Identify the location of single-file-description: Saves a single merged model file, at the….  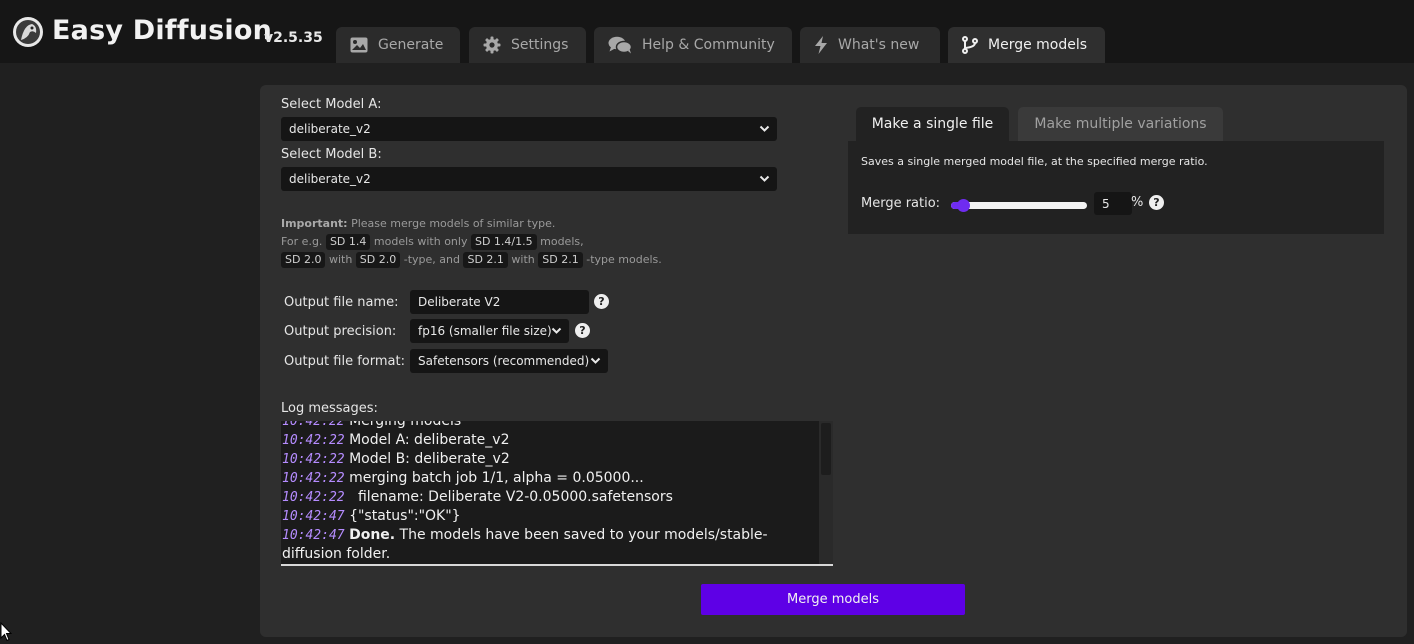
(1034, 161).